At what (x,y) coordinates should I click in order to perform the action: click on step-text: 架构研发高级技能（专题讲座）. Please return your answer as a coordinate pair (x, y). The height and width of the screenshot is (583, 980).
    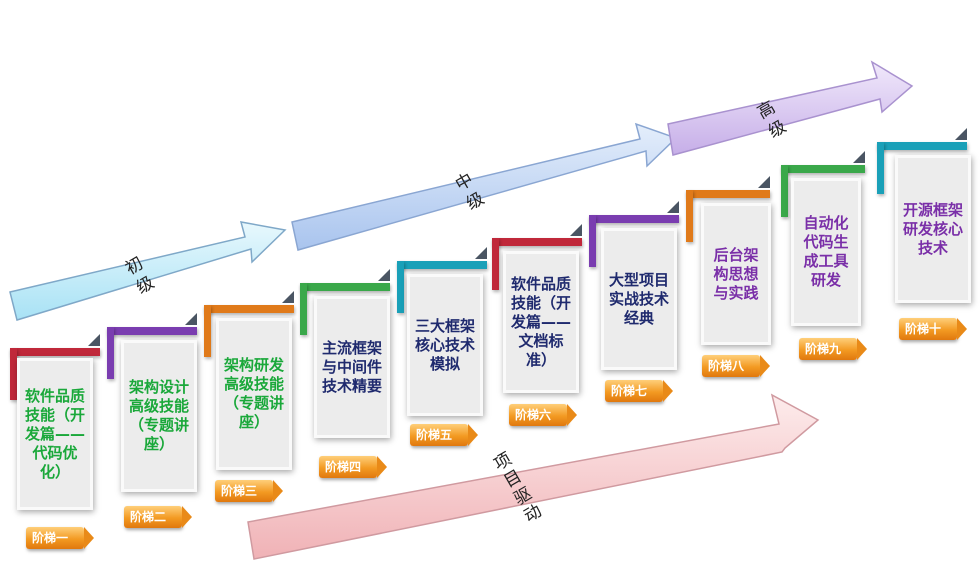
    Looking at the image, I should click on (253, 393).